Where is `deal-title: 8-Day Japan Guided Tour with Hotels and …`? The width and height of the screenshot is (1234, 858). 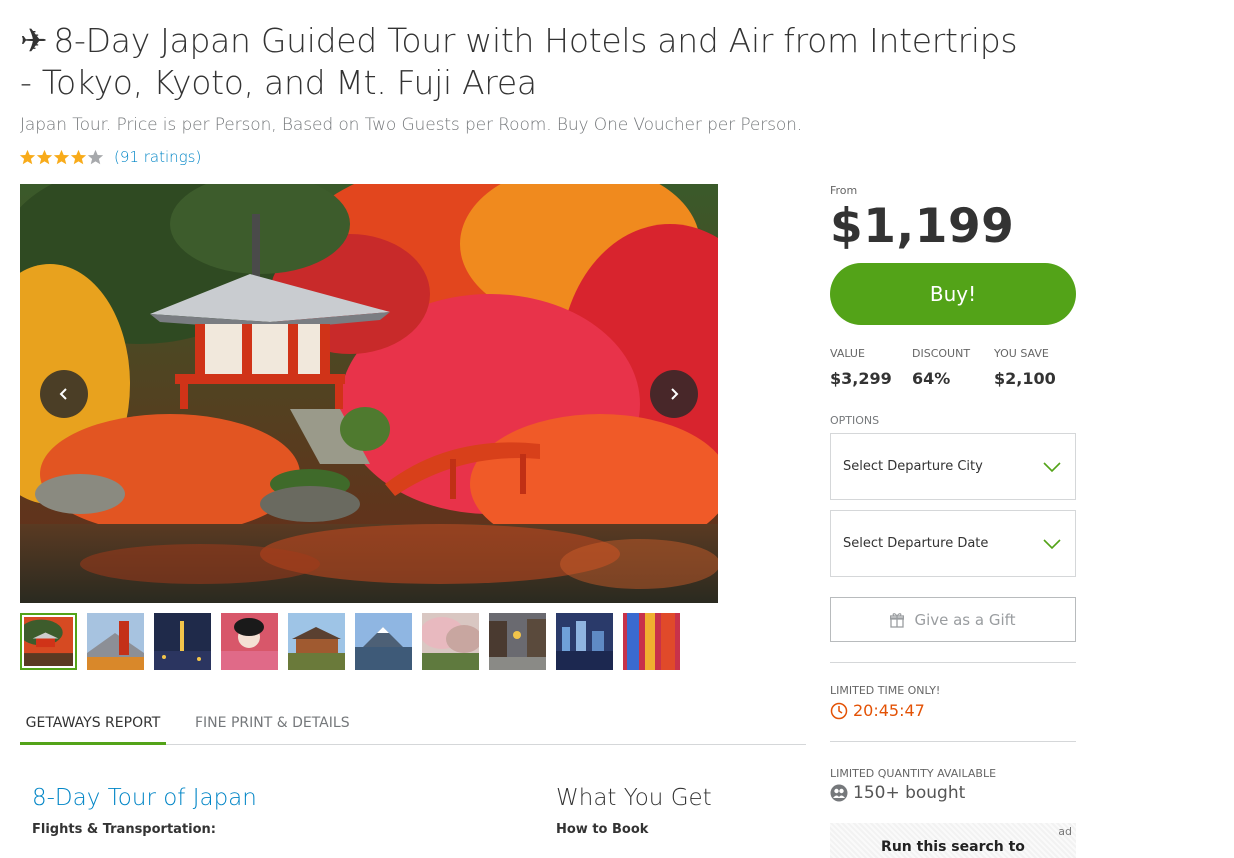
deal-title: 8-Day Japan Guided Tour with Hotels and … is located at coordinates (519, 61).